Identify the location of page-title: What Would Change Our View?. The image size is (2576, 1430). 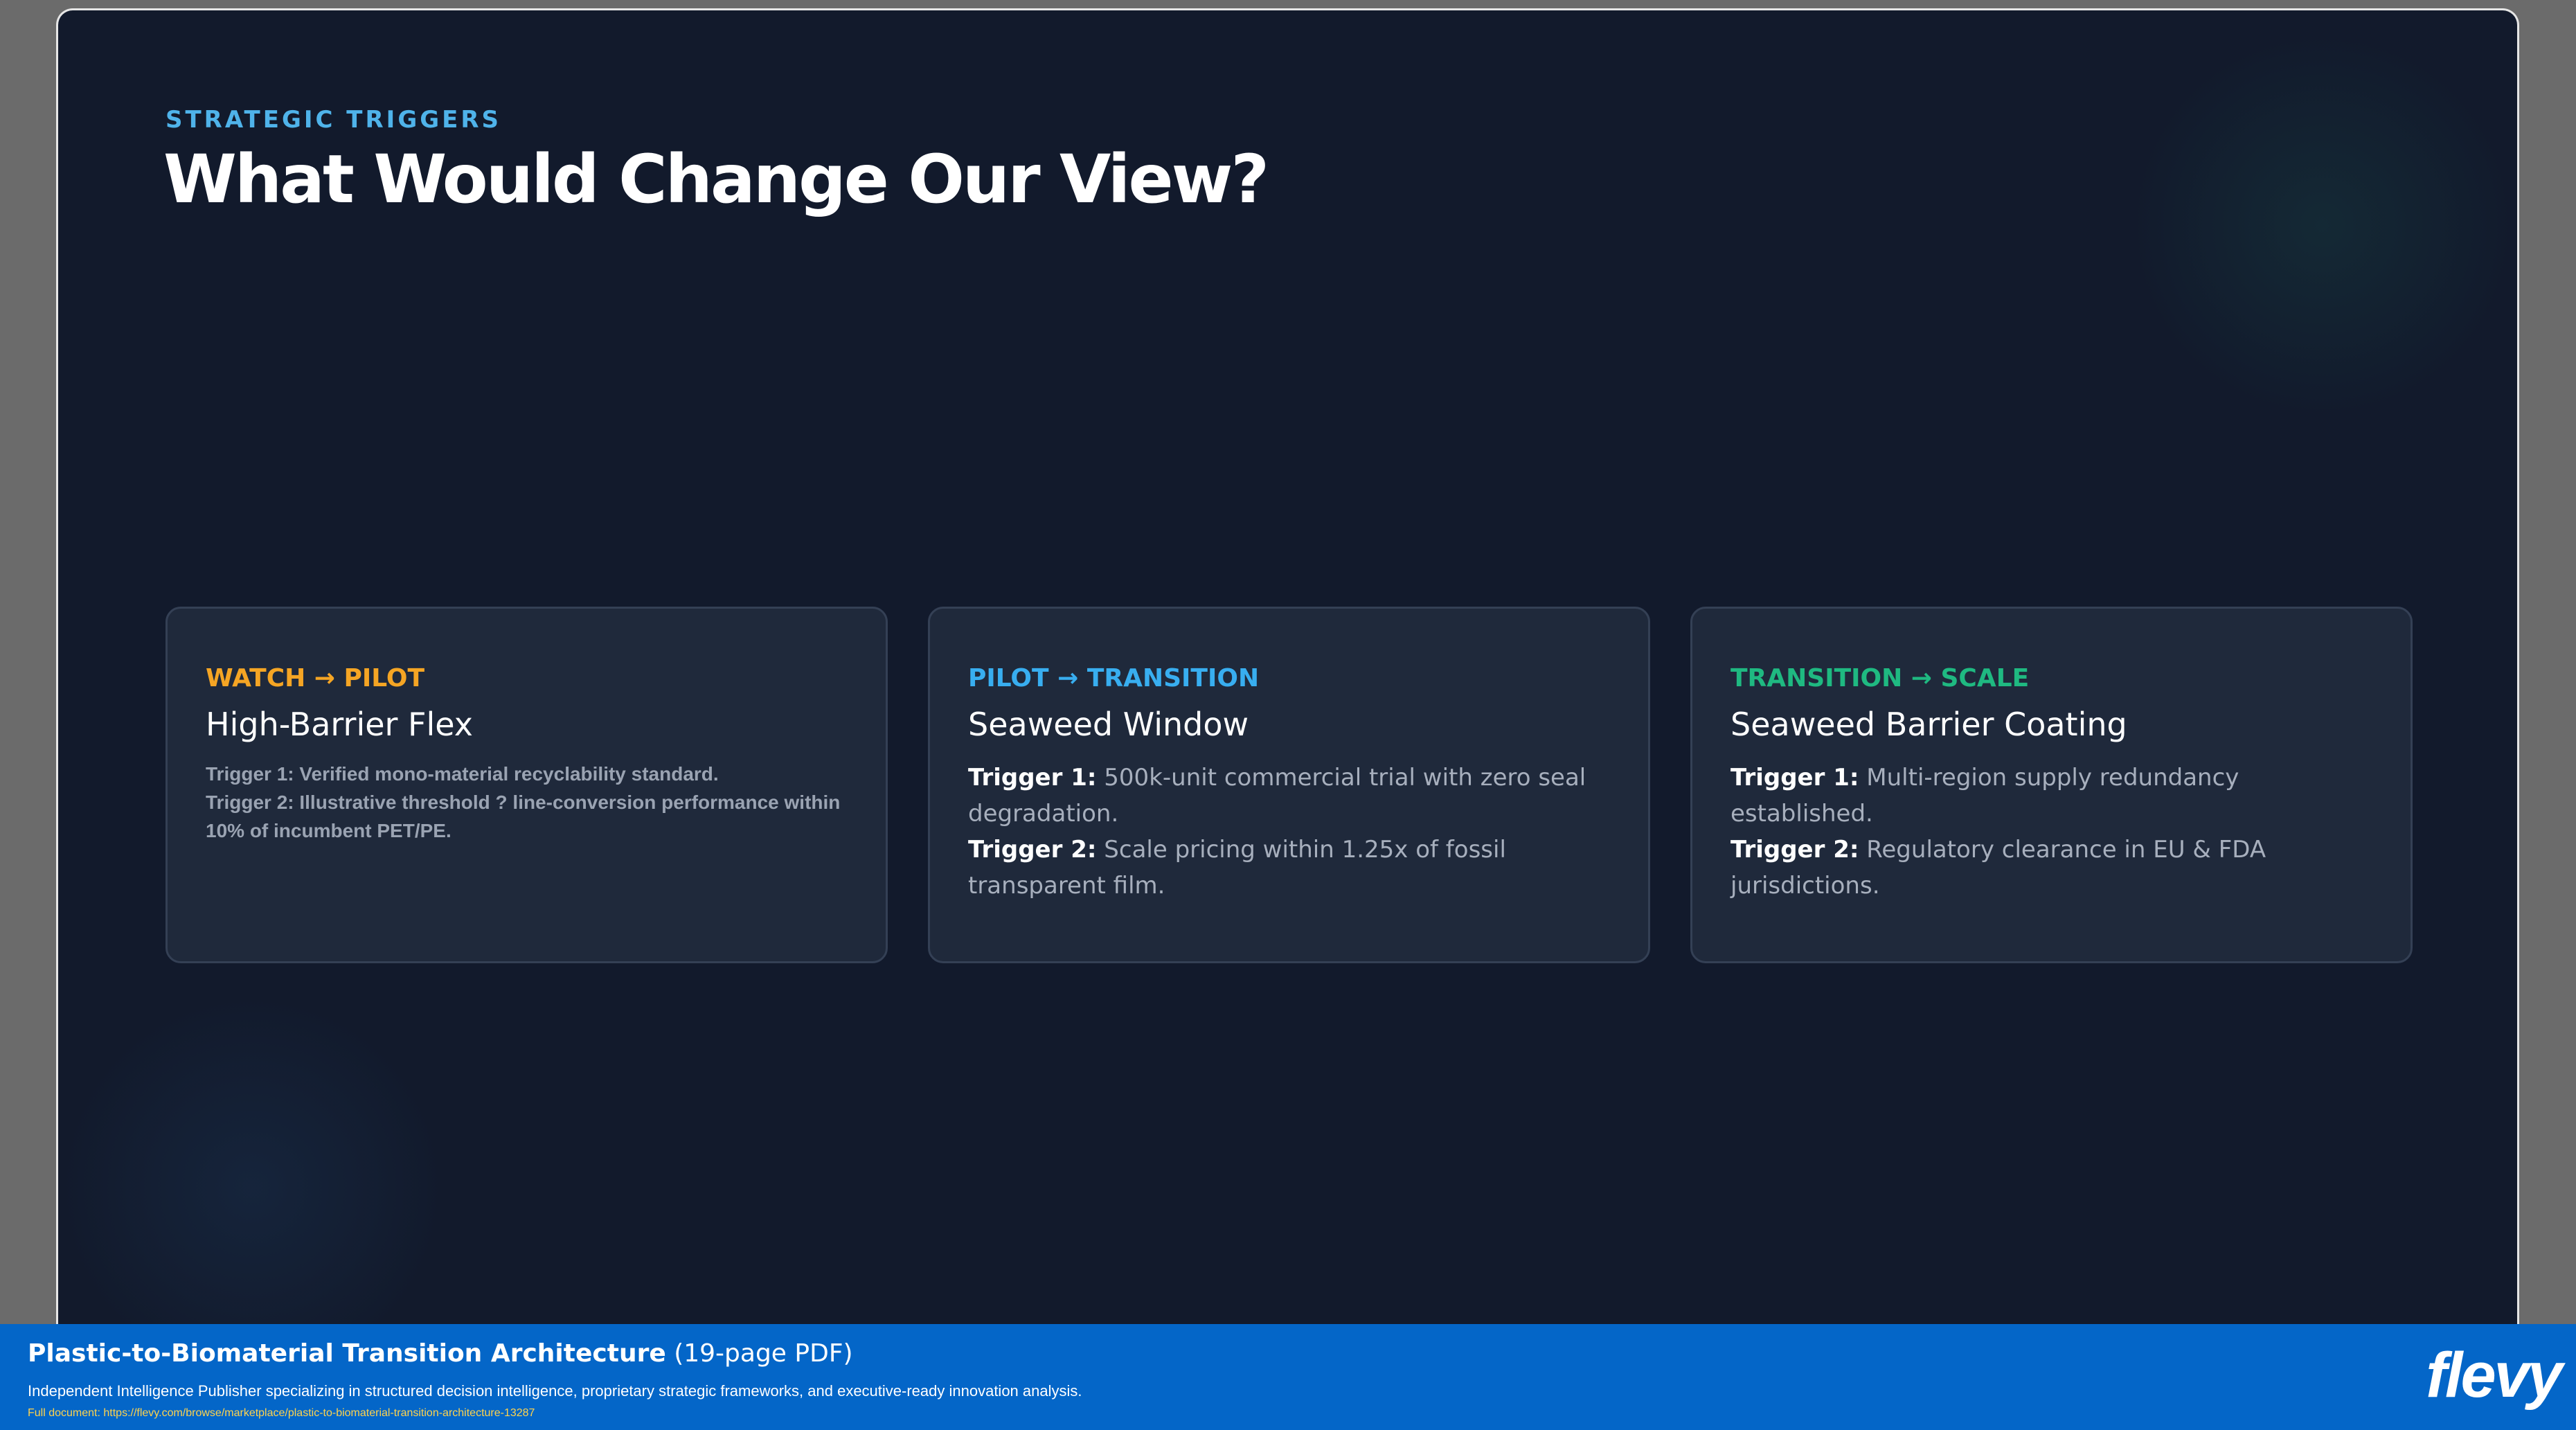
(716, 179).